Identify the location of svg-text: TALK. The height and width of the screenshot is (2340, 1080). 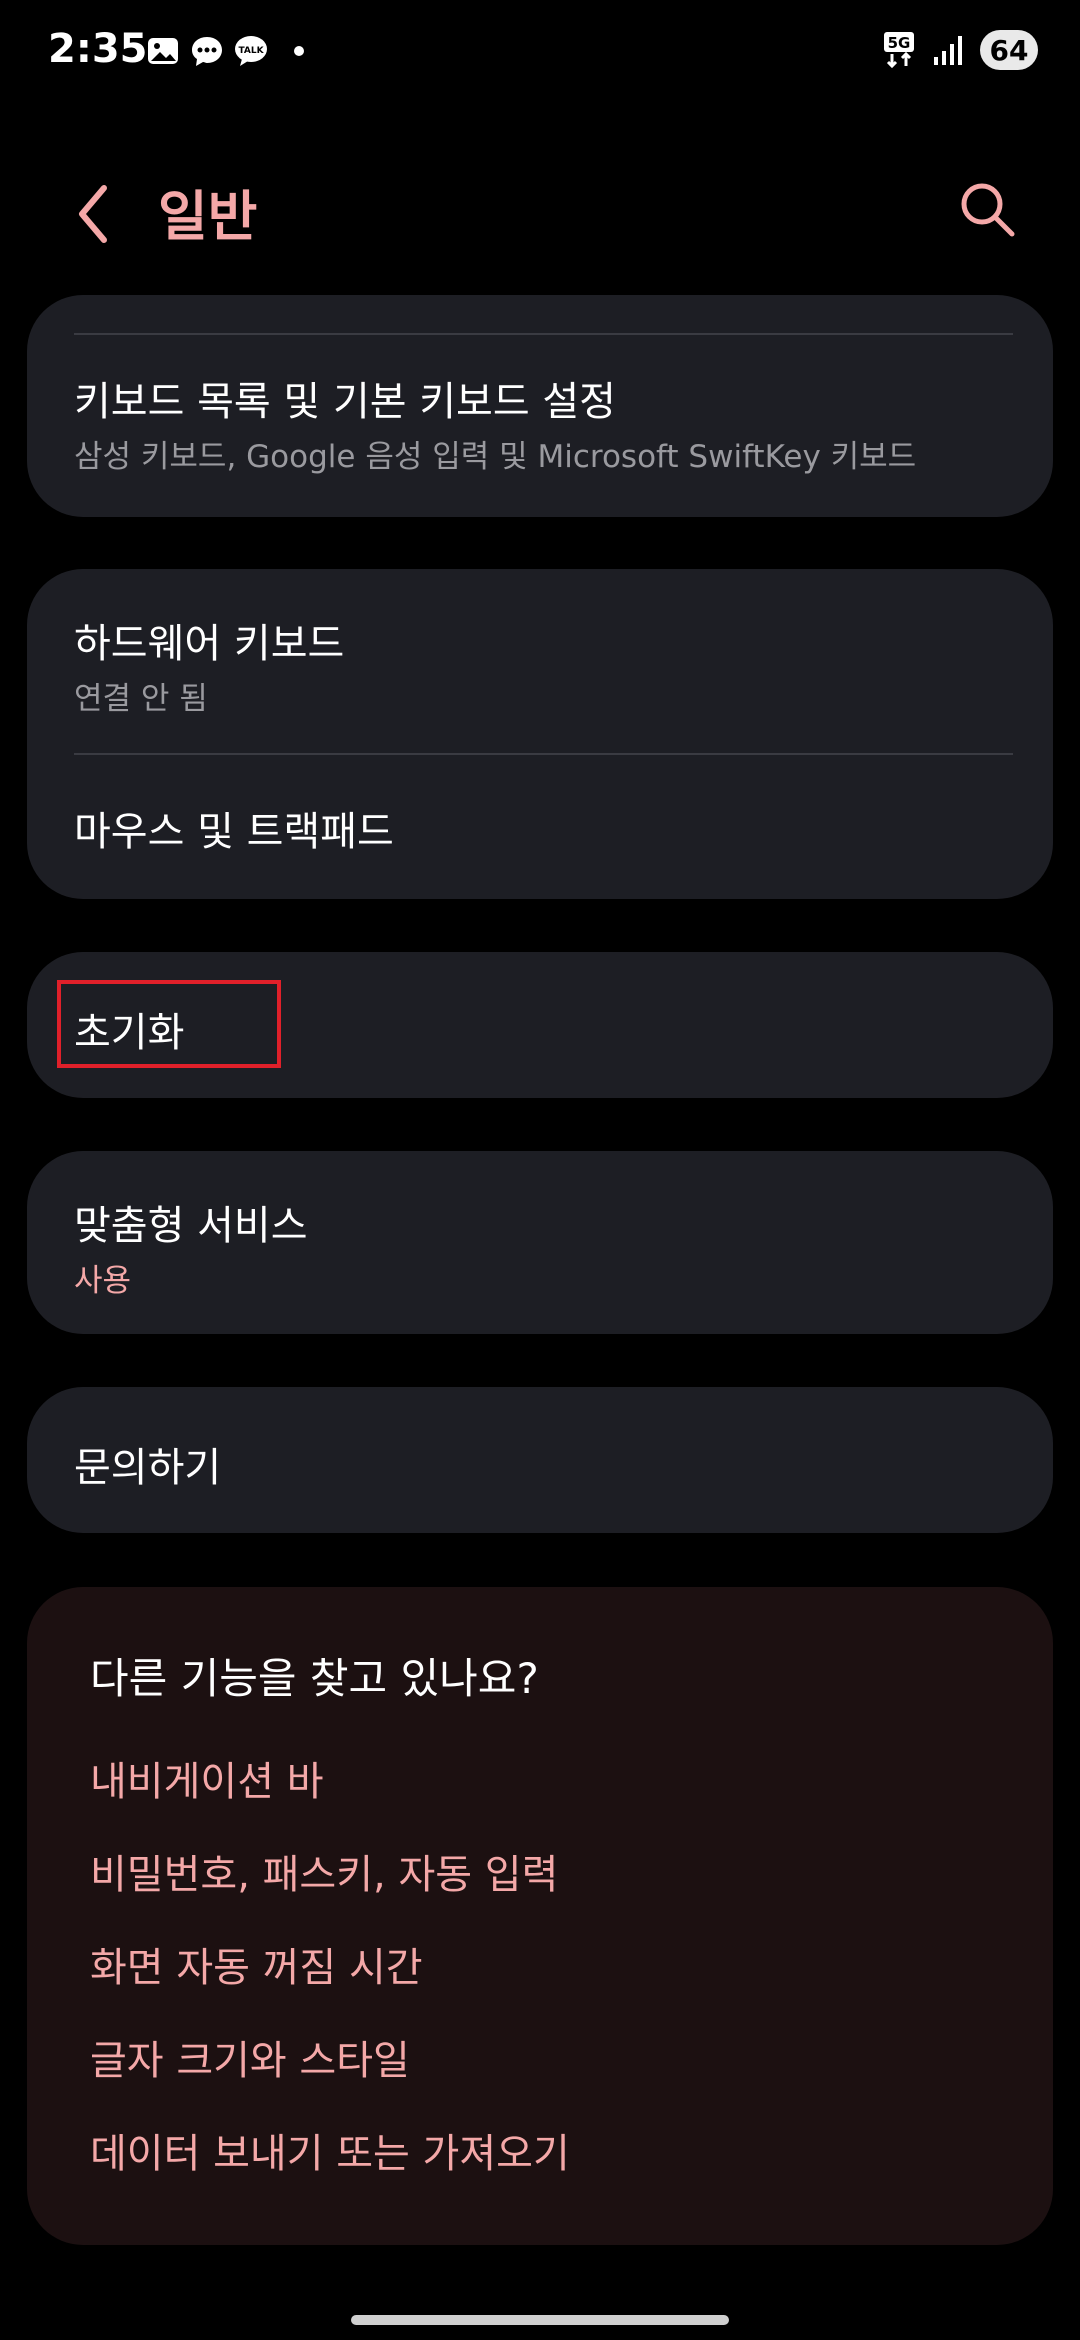
(251, 51).